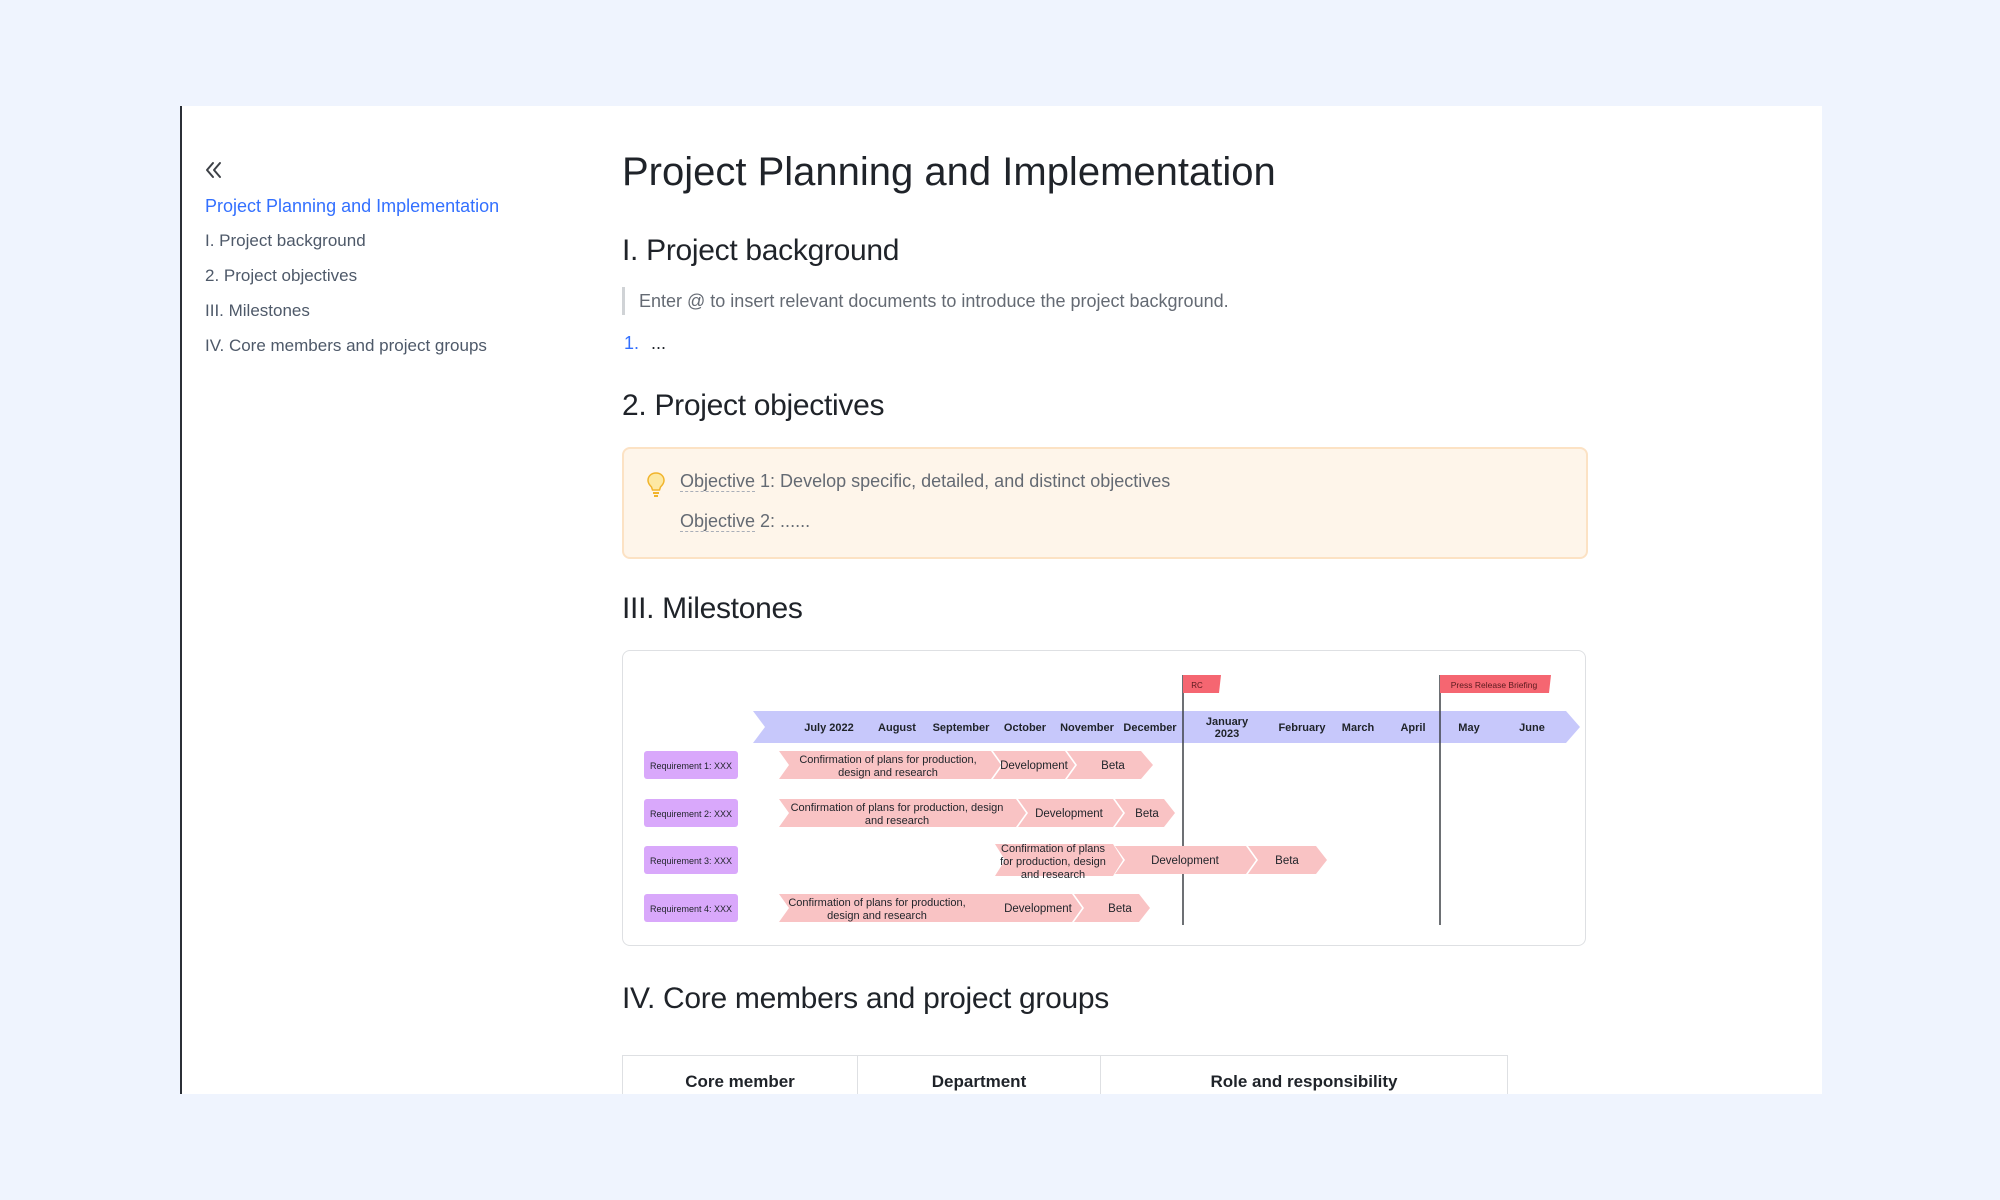  Describe the element at coordinates (1412, 728) in the screenshot. I see `month-label: April` at that location.